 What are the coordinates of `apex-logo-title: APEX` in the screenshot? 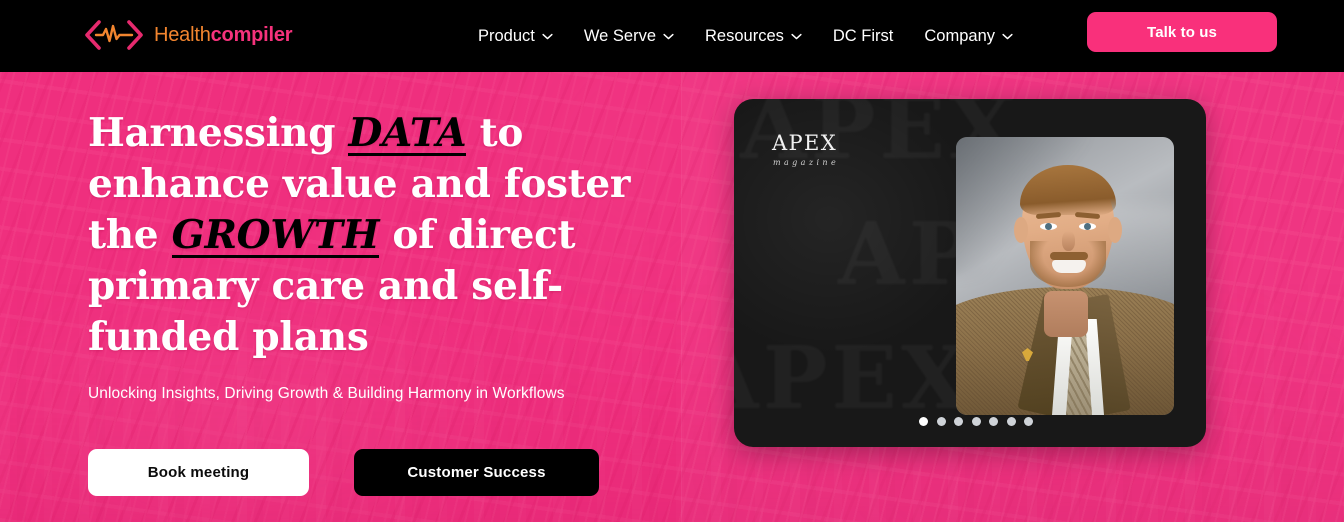 It's located at (804, 143).